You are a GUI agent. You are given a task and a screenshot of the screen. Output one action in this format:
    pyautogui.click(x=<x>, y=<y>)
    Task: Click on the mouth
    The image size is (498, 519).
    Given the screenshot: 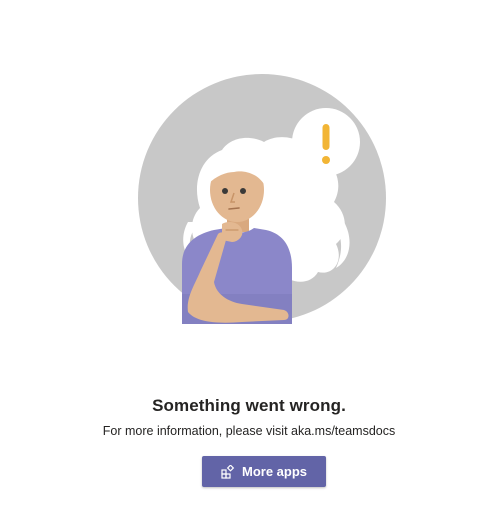 What is the action you would take?
    pyautogui.click(x=234, y=208)
    